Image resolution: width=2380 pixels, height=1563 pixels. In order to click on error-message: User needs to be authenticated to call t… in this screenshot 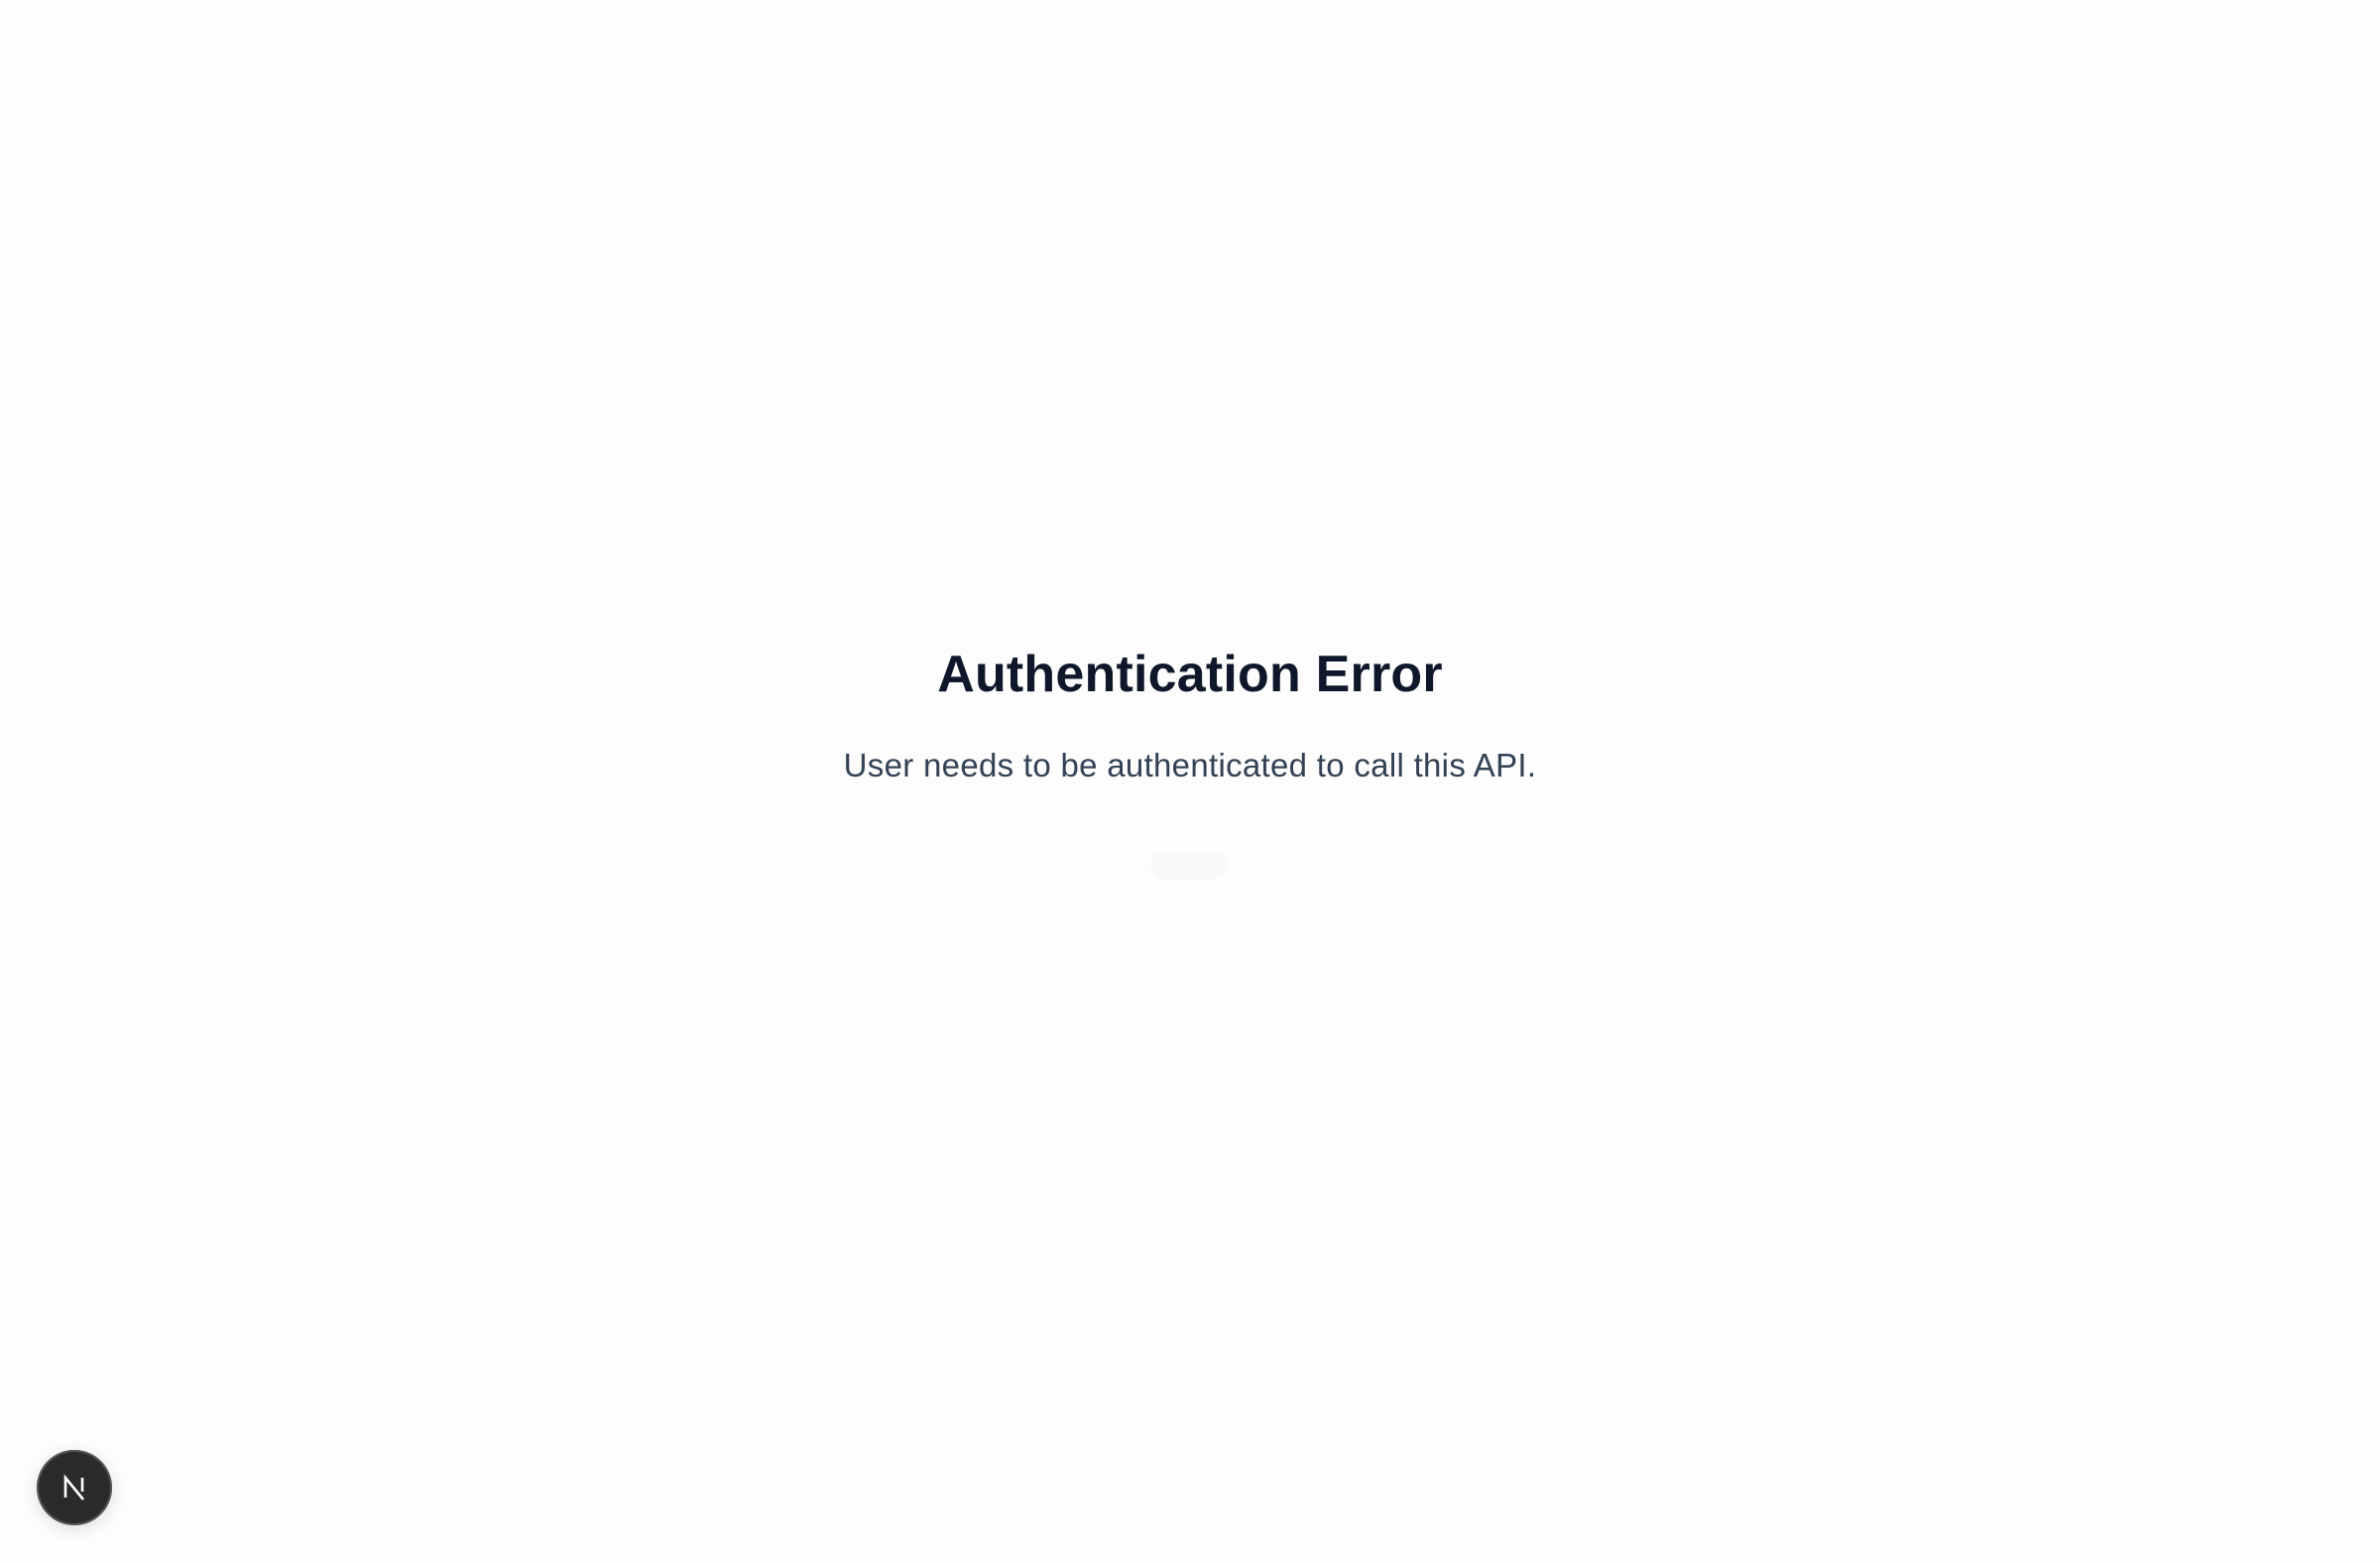, I will do `click(1190, 765)`.